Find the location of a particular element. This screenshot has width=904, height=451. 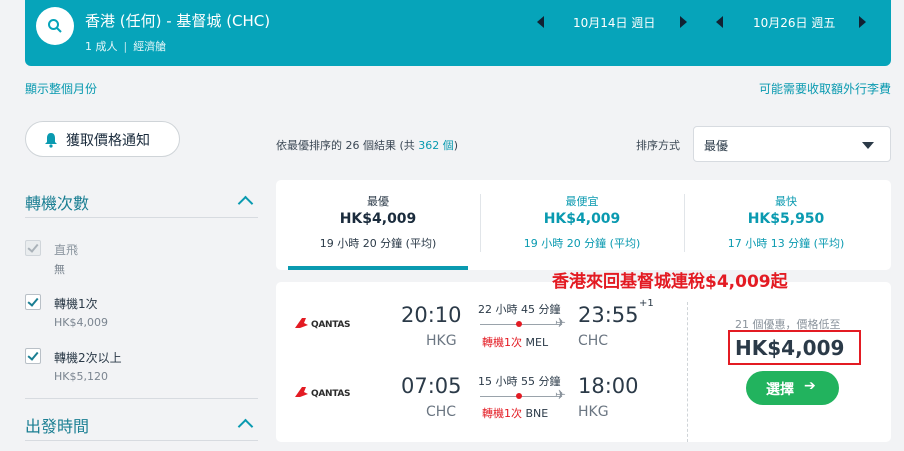

day-offset: +1 is located at coordinates (646, 303).